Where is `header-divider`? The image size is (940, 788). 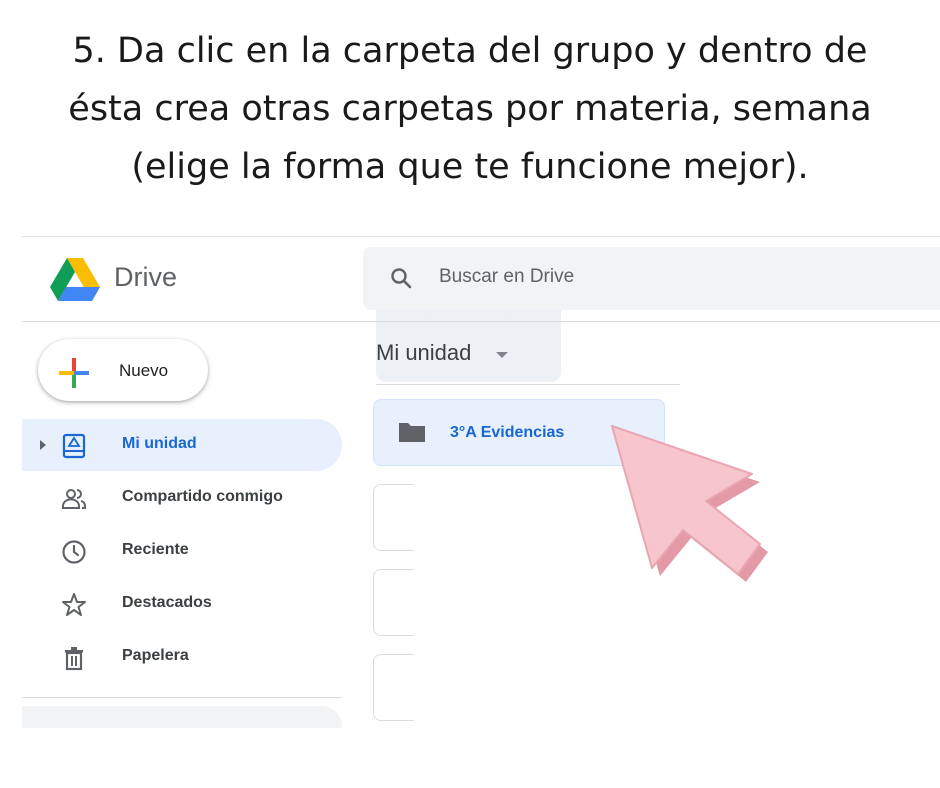
header-divider is located at coordinates (481, 321).